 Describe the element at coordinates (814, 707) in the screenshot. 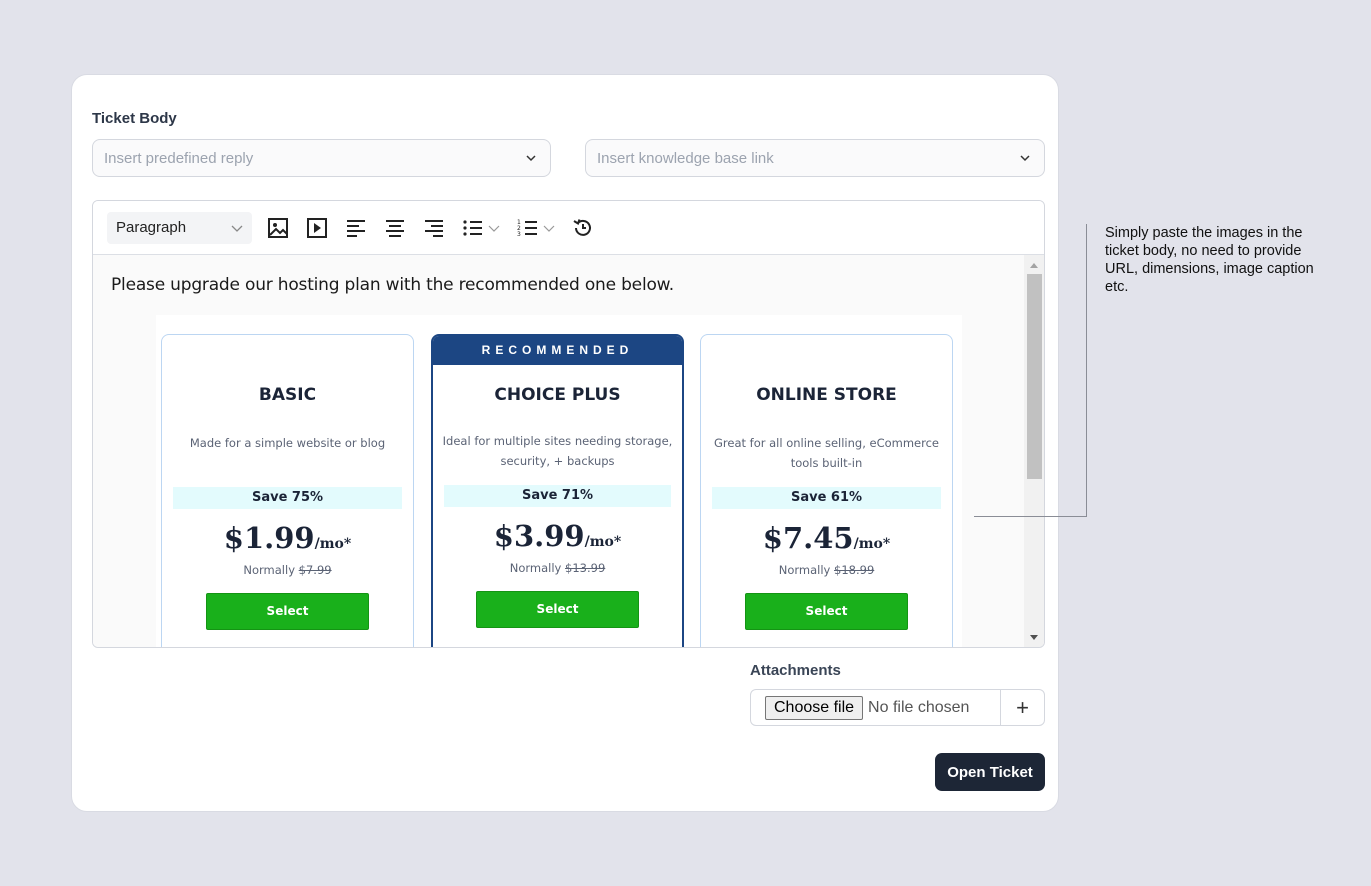

I see `choose-file-button: Choose file` at that location.